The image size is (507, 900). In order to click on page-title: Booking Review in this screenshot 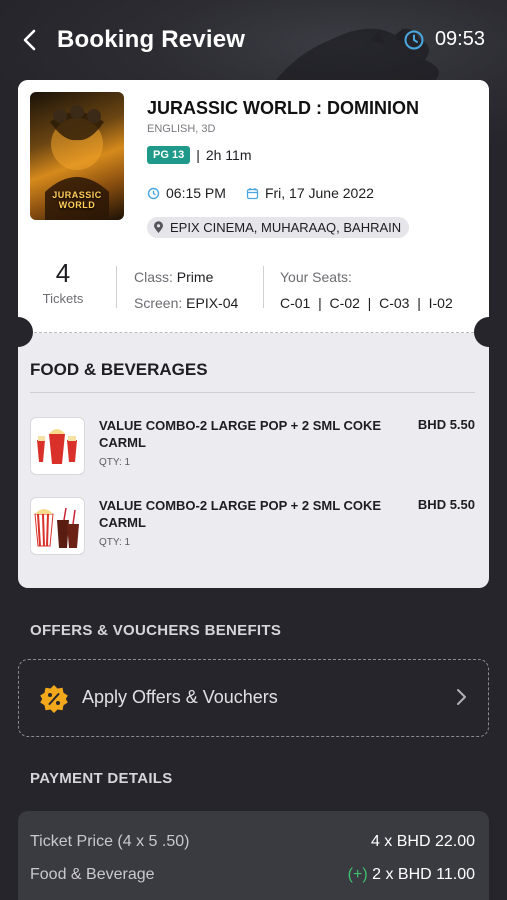, I will do `click(151, 39)`.